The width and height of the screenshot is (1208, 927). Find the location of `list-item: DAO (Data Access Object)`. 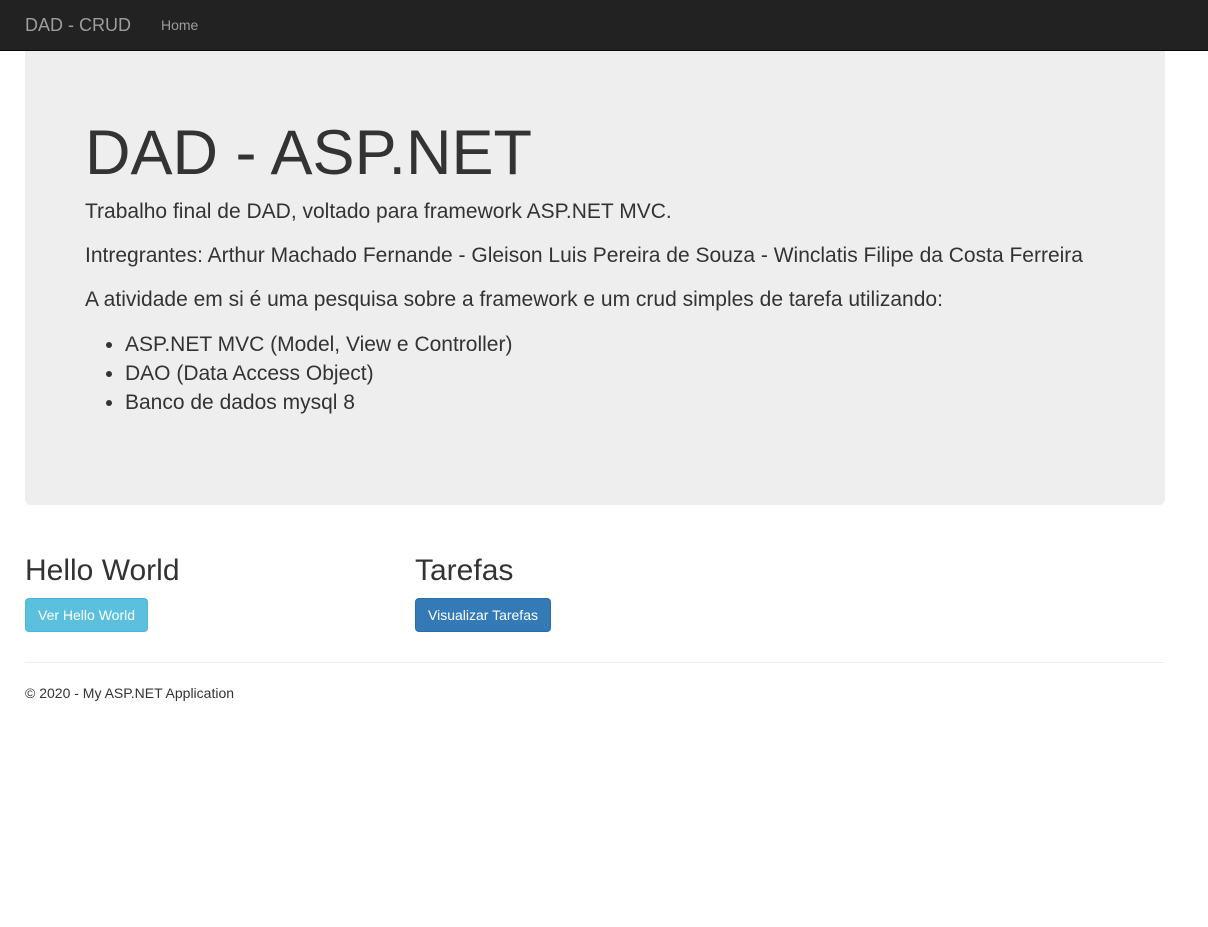

list-item: DAO (Data Access Object) is located at coordinates (318, 373).